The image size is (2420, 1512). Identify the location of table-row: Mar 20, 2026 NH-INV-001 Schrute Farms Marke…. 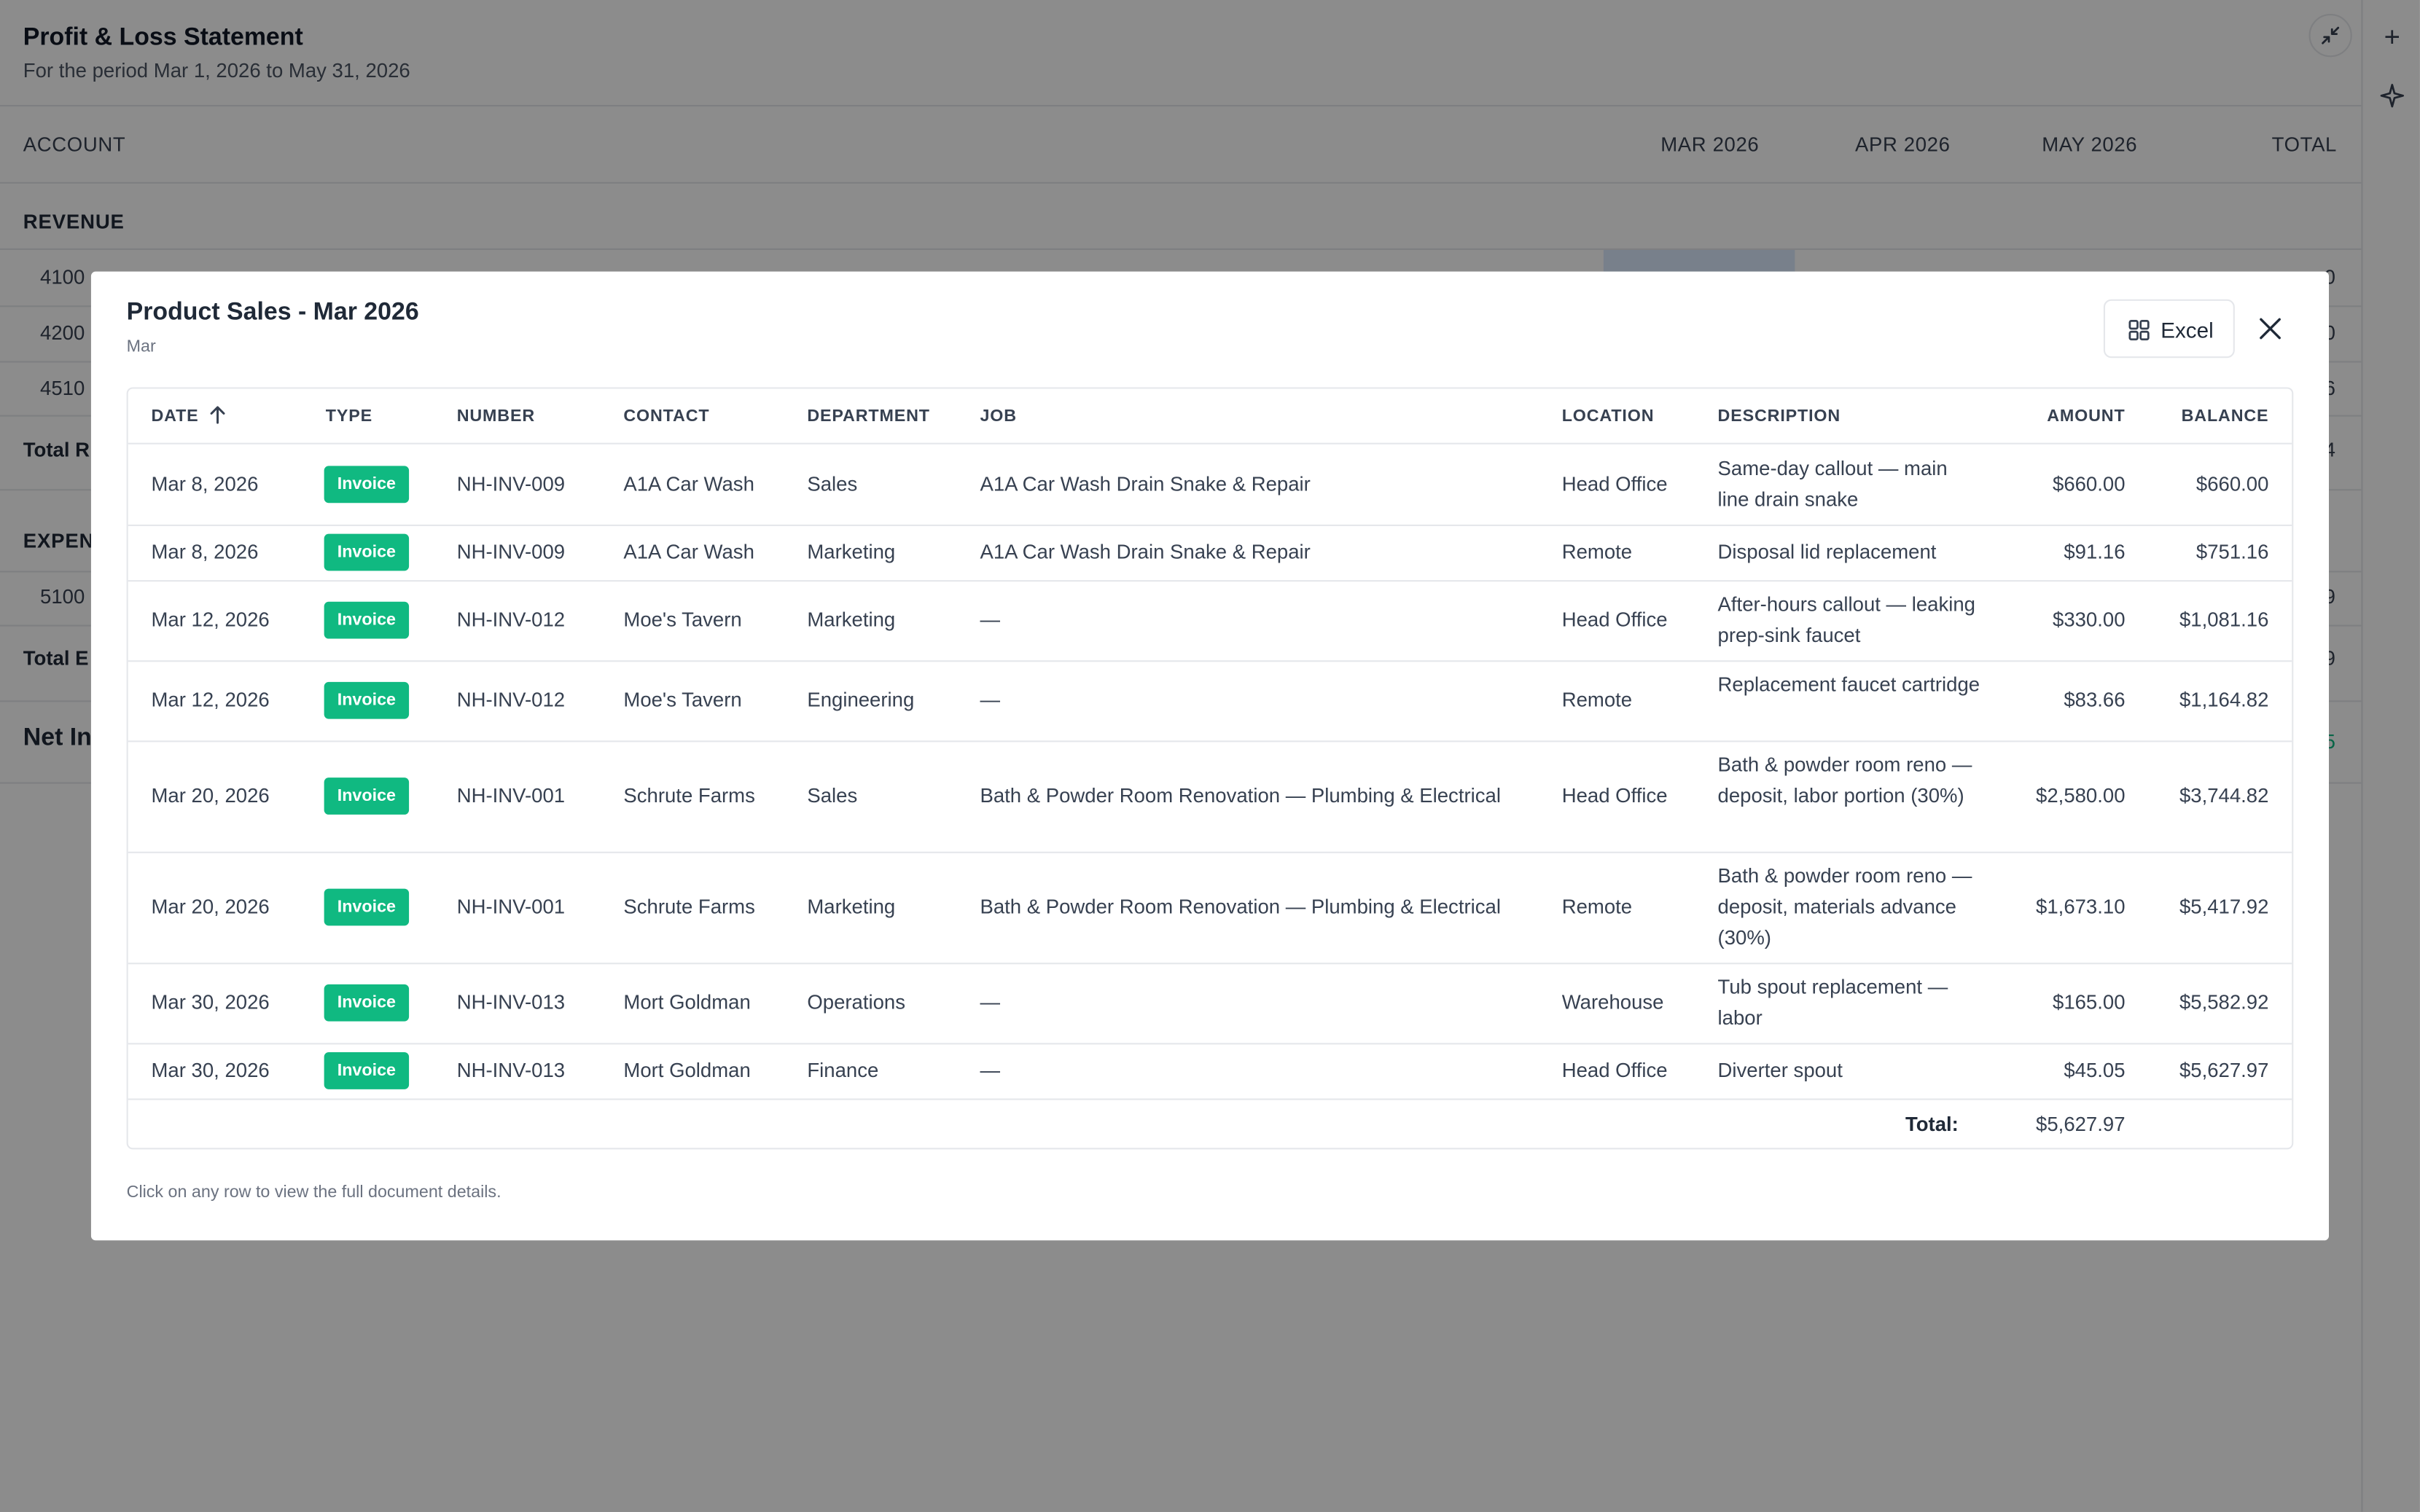
(1210, 908).